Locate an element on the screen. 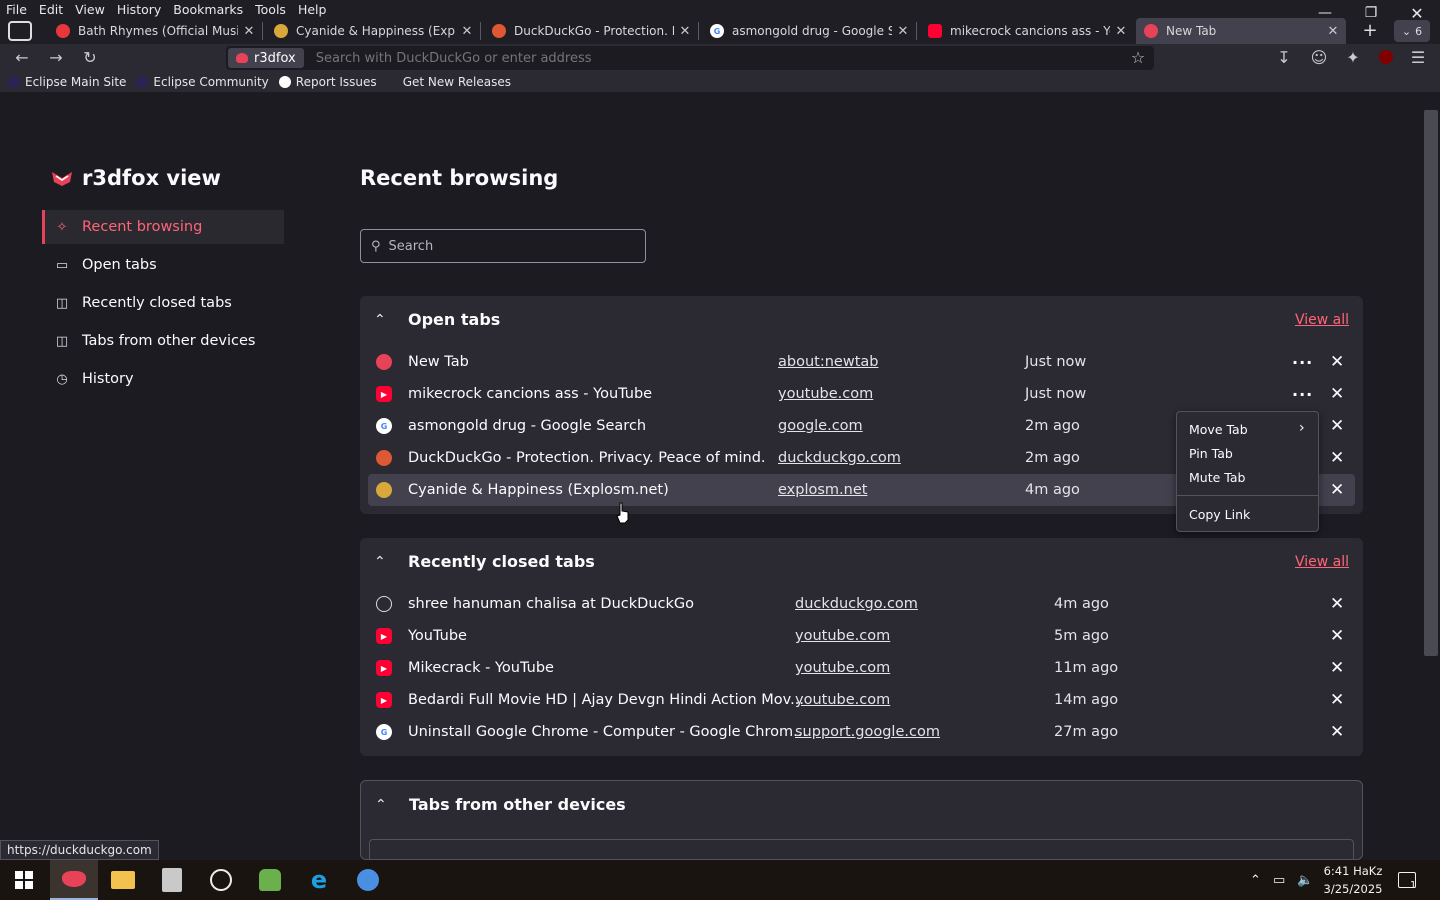 The height and width of the screenshot is (900, 1440). taskbar-obs is located at coordinates (221, 880).